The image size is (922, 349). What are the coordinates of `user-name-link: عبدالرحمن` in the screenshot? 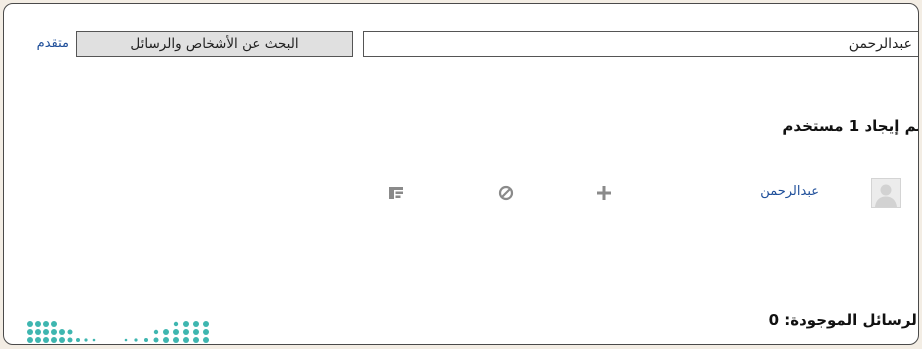 It's located at (789, 191).